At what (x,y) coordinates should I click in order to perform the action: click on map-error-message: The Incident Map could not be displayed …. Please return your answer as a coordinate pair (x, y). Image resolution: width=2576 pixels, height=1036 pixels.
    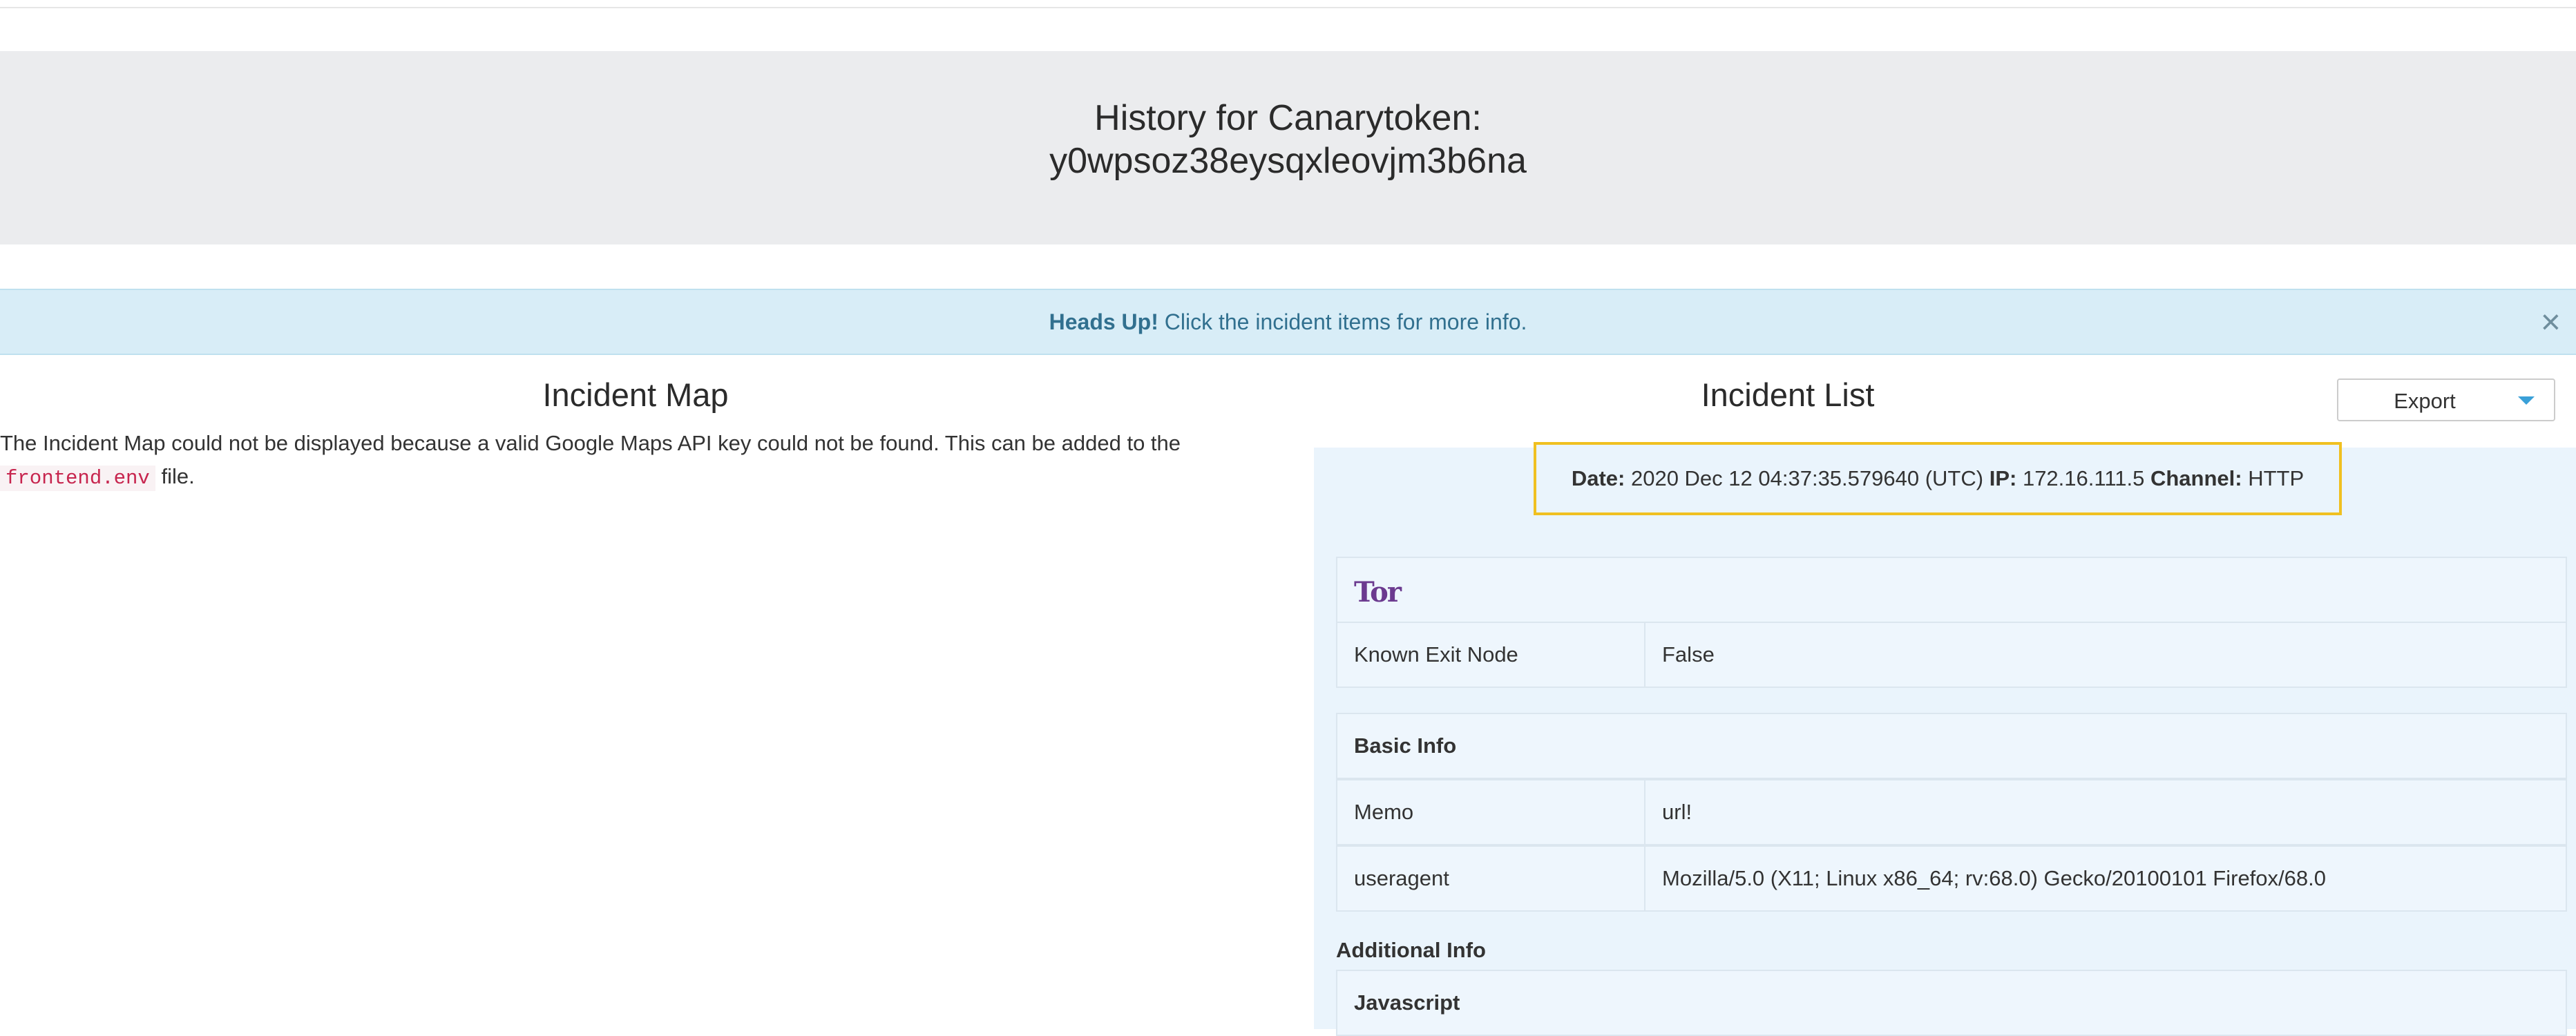
    Looking at the image, I should click on (635, 461).